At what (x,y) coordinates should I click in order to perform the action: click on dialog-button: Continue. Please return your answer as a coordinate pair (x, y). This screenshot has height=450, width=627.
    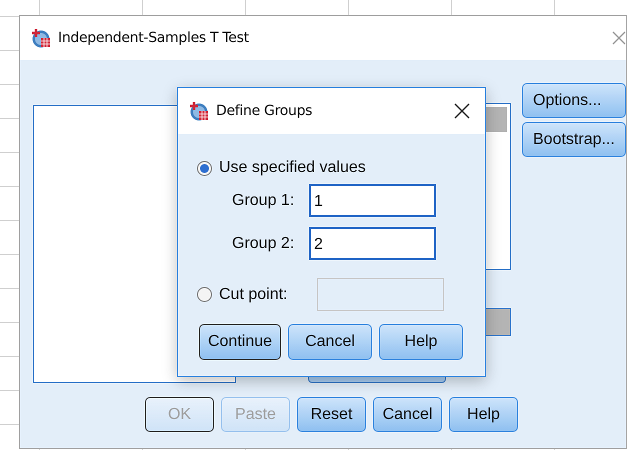
    Looking at the image, I should click on (240, 342).